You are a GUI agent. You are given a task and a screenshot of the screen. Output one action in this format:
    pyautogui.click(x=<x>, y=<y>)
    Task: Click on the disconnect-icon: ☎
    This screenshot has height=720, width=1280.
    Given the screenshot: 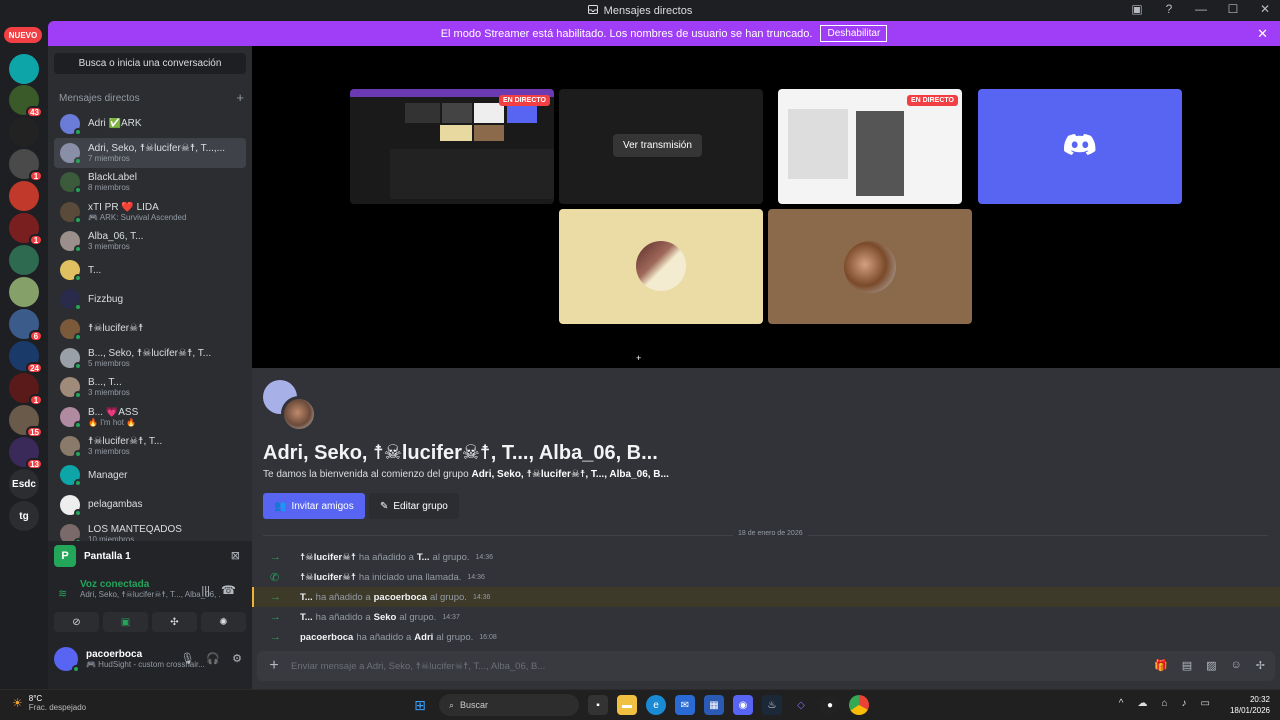 What is the action you would take?
    pyautogui.click(x=228, y=590)
    